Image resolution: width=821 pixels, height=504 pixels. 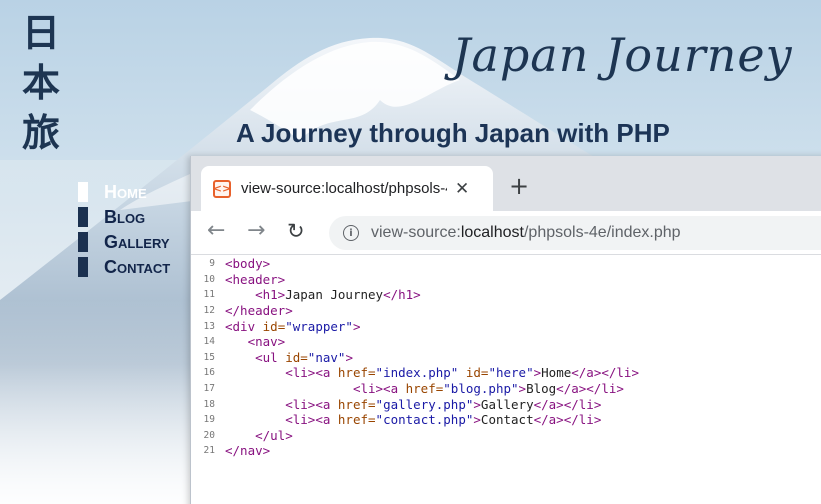 I want to click on forward-arrow-icon: →, so click(x=256, y=231).